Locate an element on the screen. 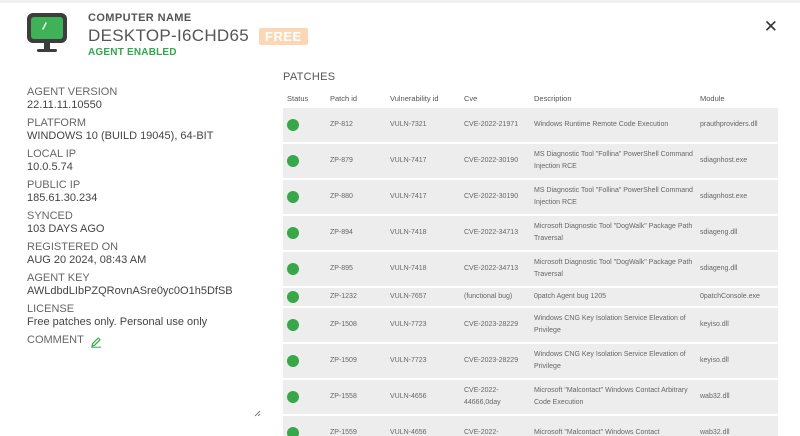 The width and height of the screenshot is (800, 436). patch-id-cell: ZP-812 is located at coordinates (341, 124).